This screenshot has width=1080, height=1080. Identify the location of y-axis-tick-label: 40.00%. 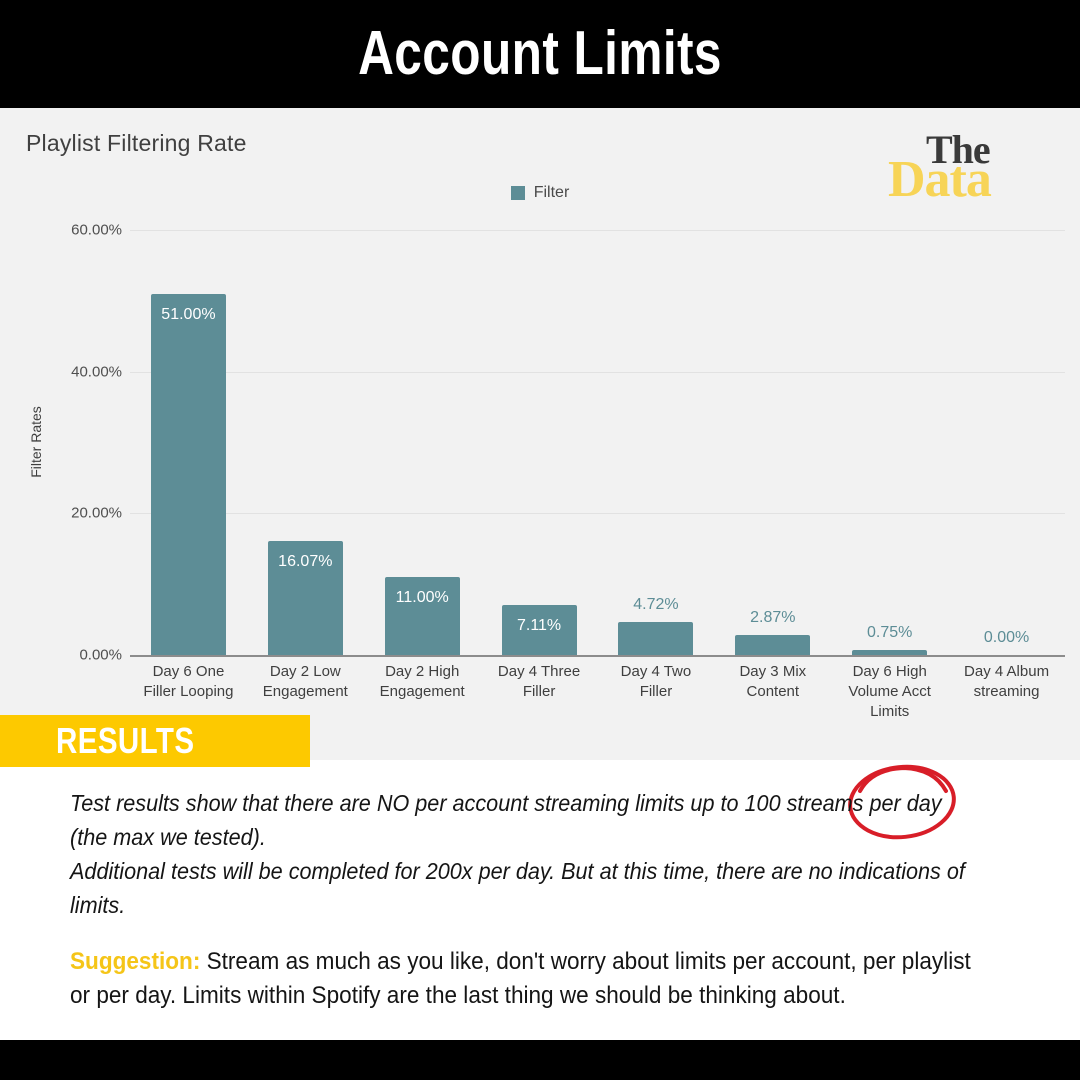
(96, 372).